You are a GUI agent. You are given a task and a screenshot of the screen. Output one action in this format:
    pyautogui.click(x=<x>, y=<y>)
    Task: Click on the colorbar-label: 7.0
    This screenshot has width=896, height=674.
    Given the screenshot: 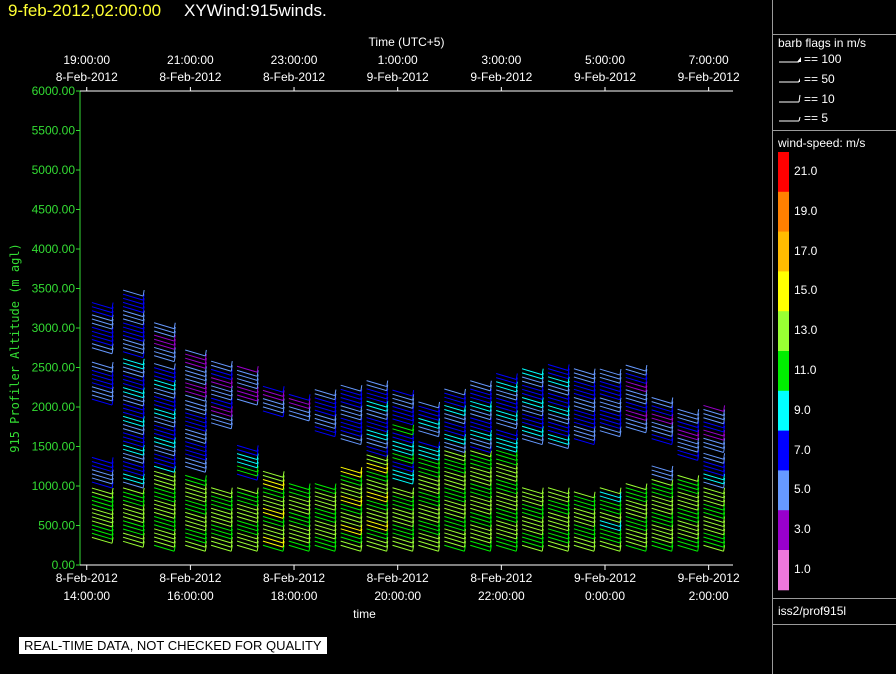 What is the action you would take?
    pyautogui.click(x=802, y=449)
    